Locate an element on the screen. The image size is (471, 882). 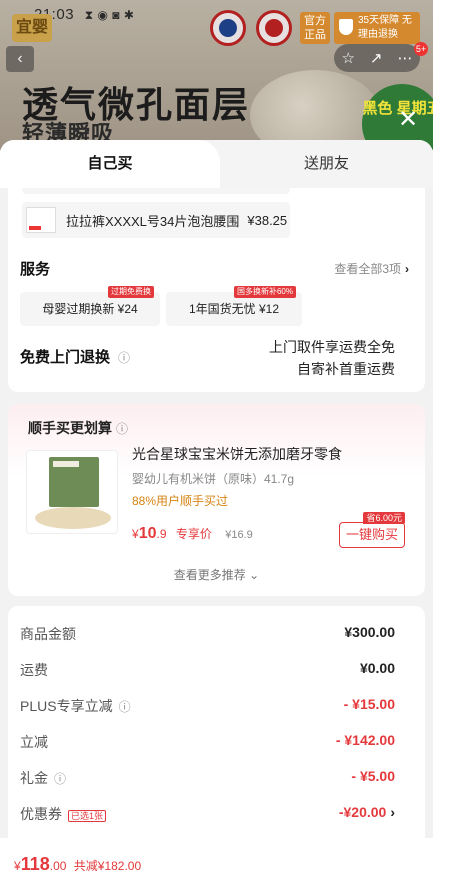
certification-badge-icon is located at coordinates (228, 28).